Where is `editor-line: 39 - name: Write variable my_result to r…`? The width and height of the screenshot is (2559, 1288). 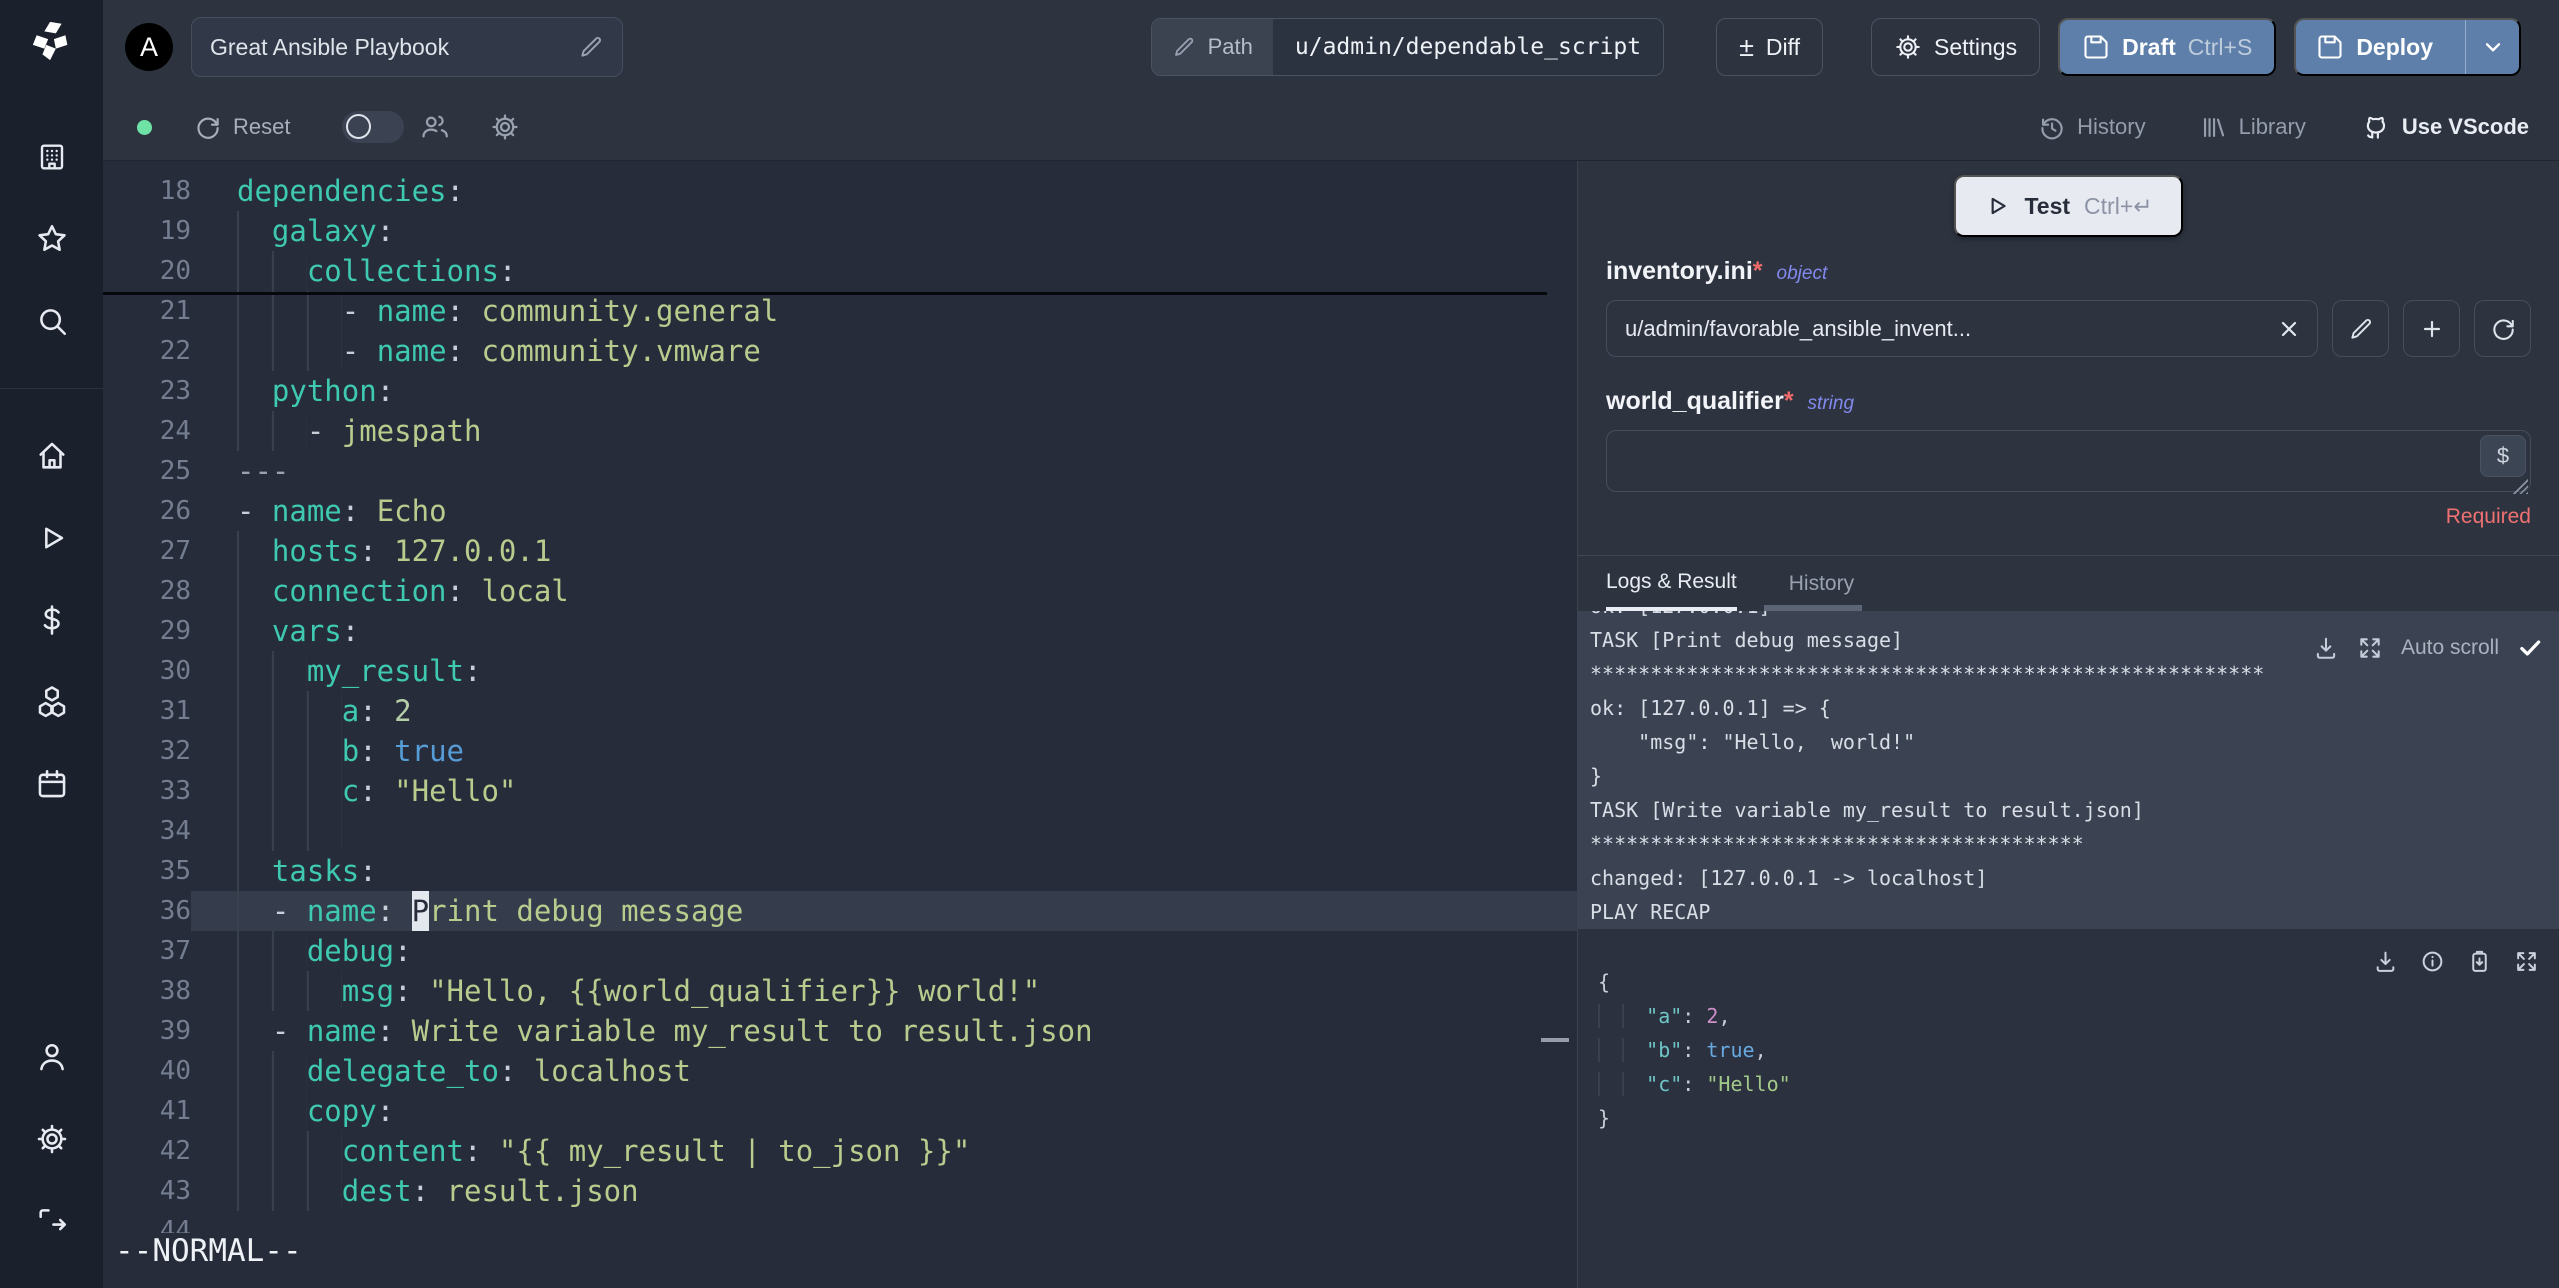 editor-line: 39 - name: Write variable my_result to r… is located at coordinates (840, 1031).